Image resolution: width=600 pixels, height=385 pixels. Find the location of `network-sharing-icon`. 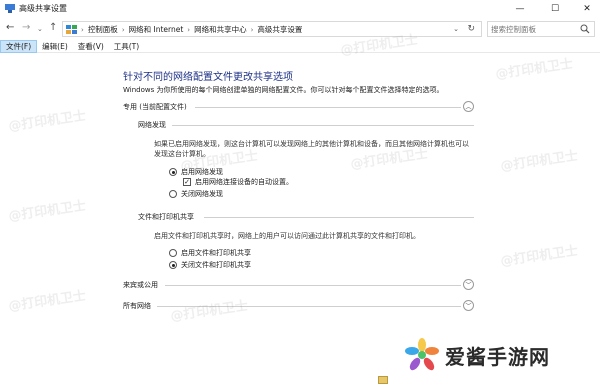

network-sharing-icon is located at coordinates (10, 8).